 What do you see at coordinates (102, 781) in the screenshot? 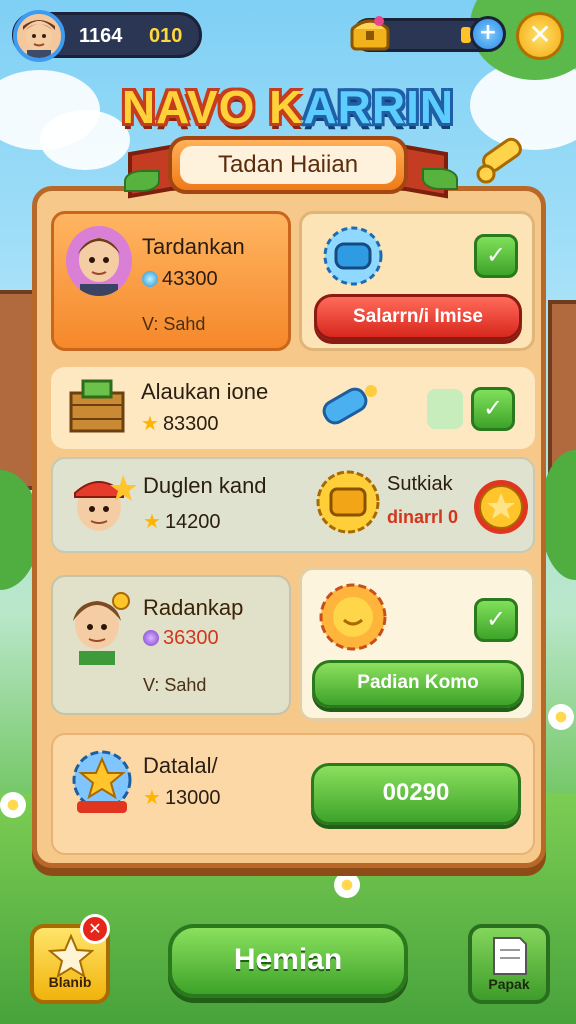
I see `star-medal-icon` at bounding box center [102, 781].